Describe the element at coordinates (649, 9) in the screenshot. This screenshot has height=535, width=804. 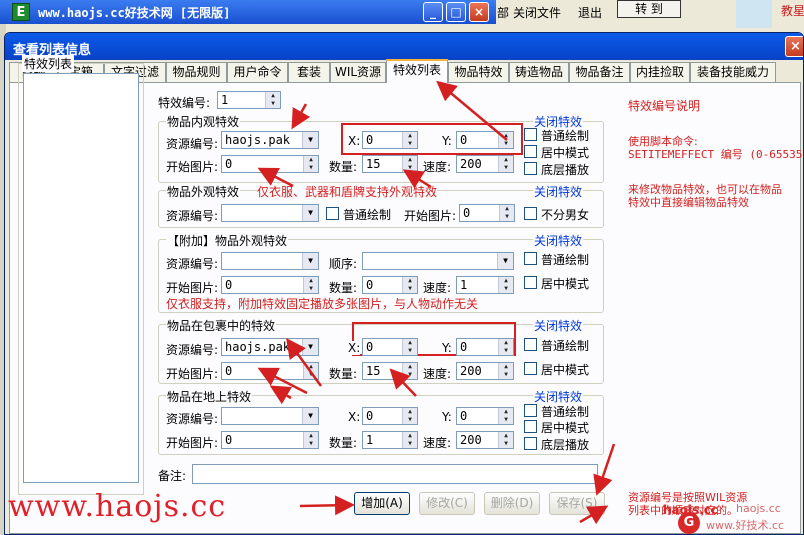
I see `goto-button: 转 到` at that location.